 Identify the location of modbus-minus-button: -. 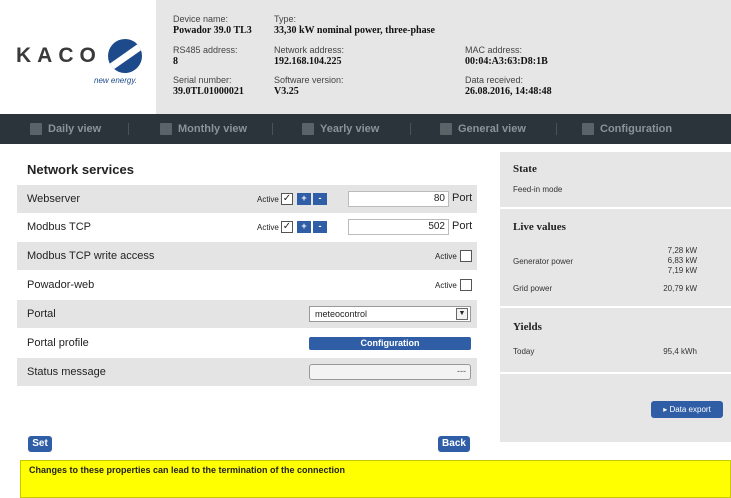
(320, 227).